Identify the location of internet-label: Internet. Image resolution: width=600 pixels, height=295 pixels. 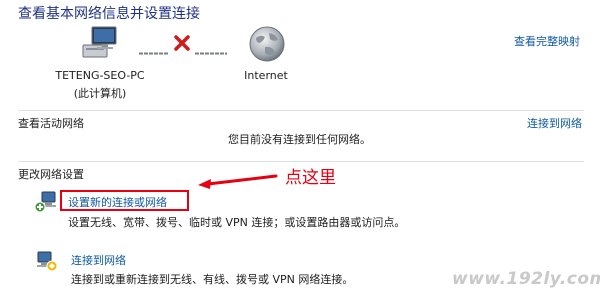
(266, 75).